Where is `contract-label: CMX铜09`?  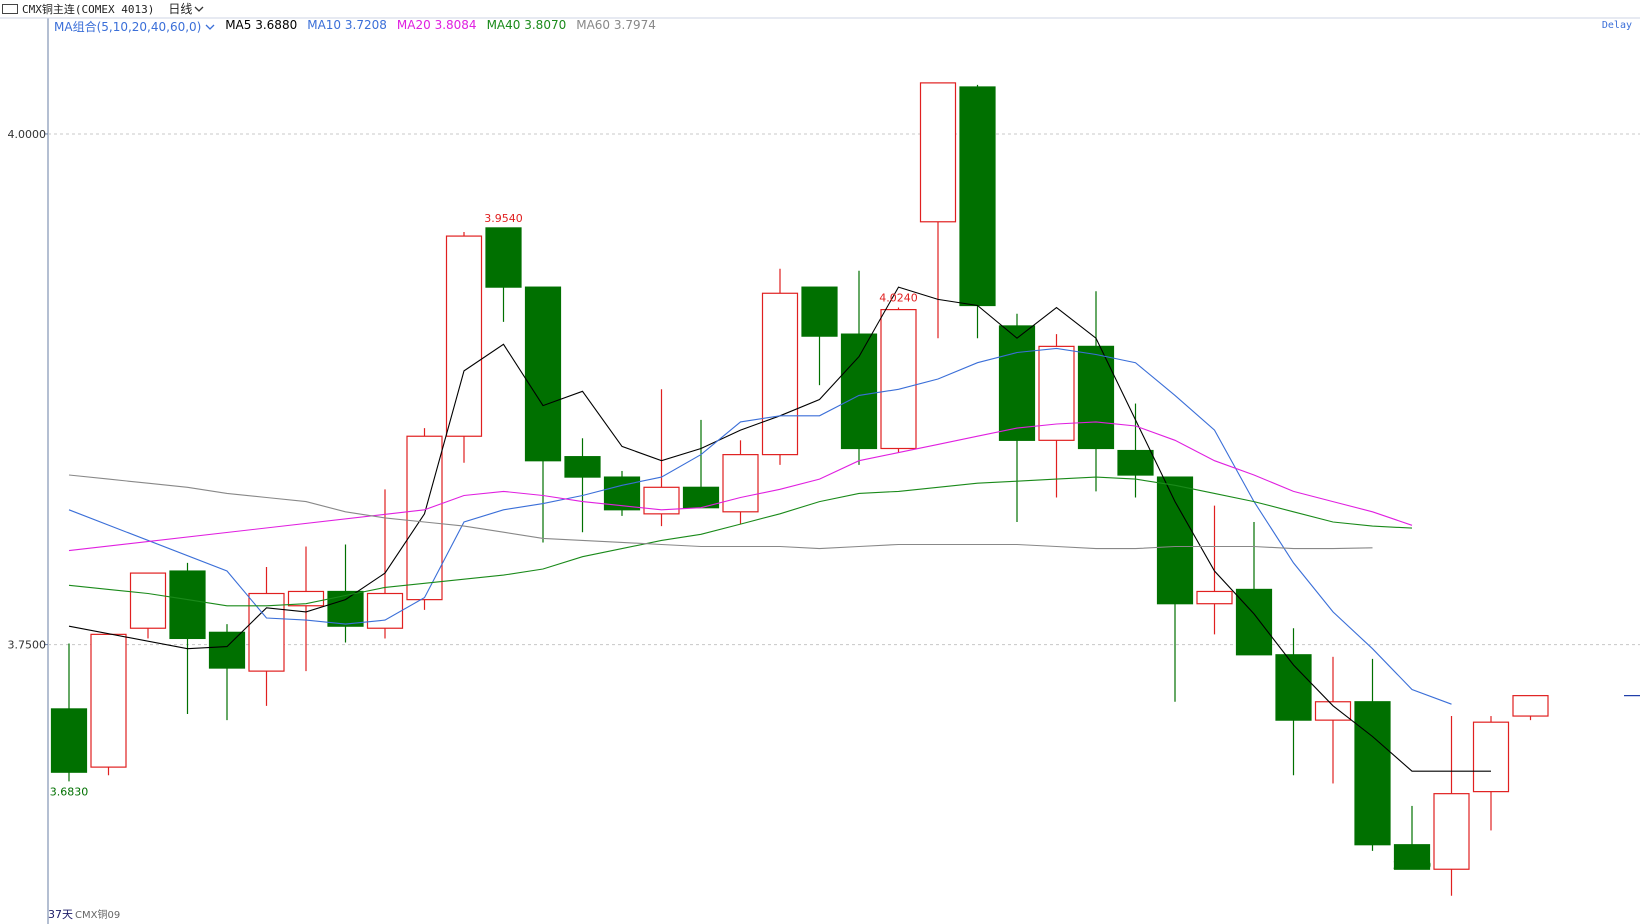
contract-label: CMX铜09 is located at coordinates (98, 915).